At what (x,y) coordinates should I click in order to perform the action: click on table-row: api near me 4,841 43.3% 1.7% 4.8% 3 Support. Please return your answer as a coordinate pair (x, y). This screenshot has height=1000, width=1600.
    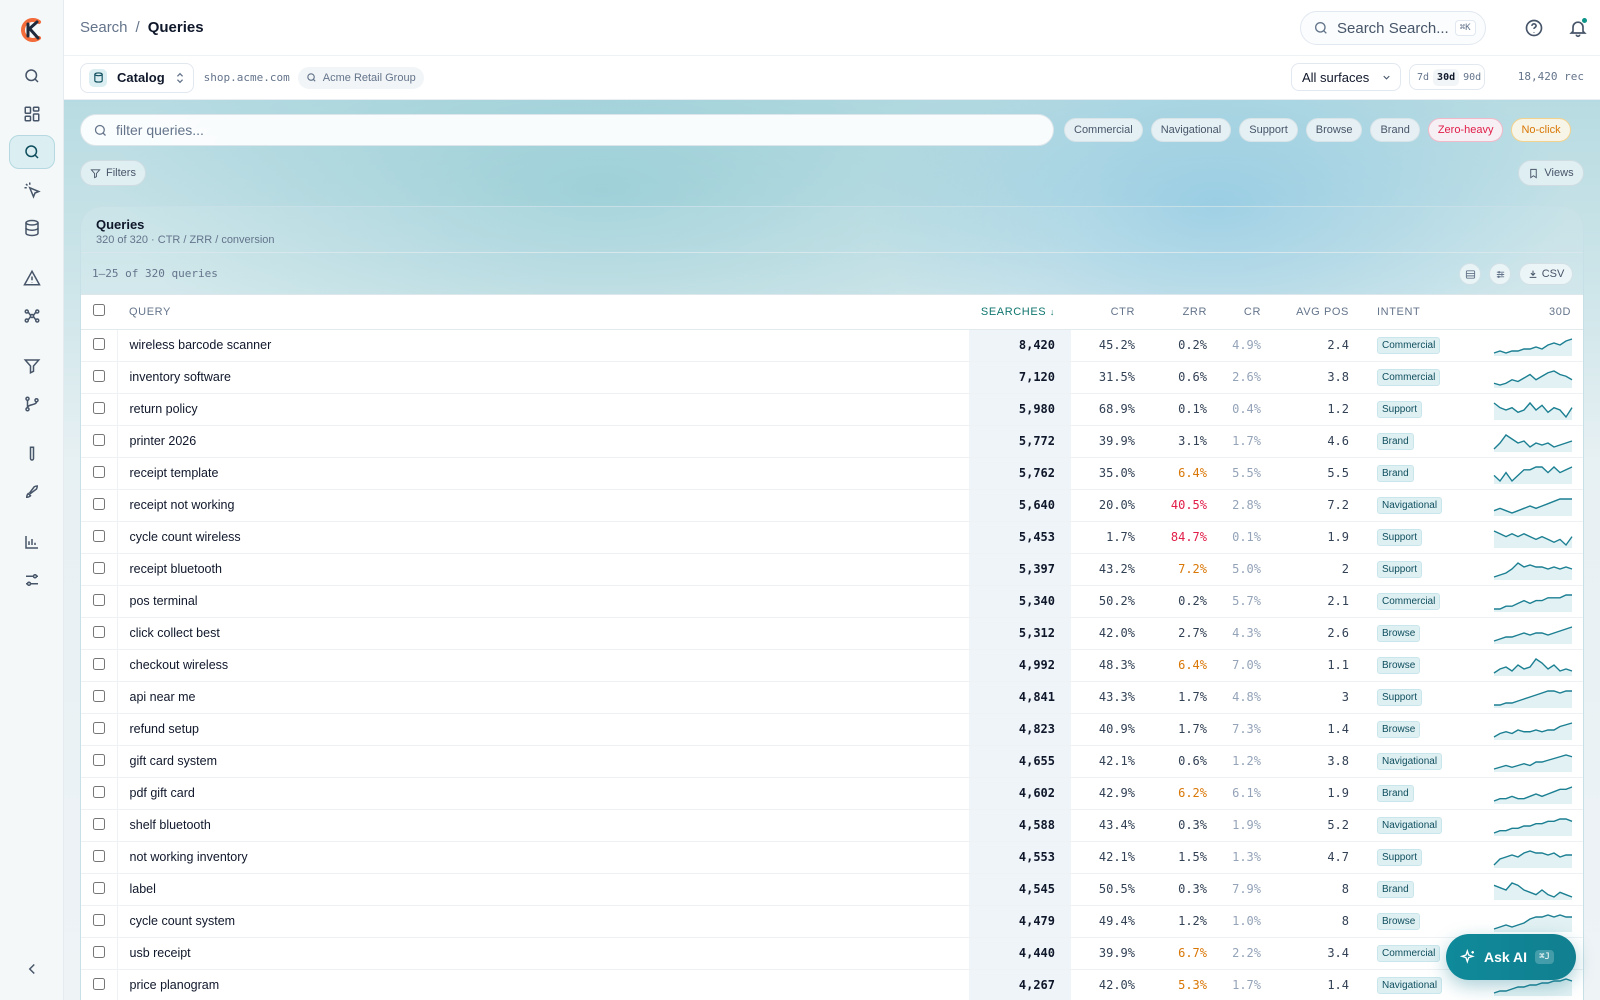
    Looking at the image, I should click on (832, 697).